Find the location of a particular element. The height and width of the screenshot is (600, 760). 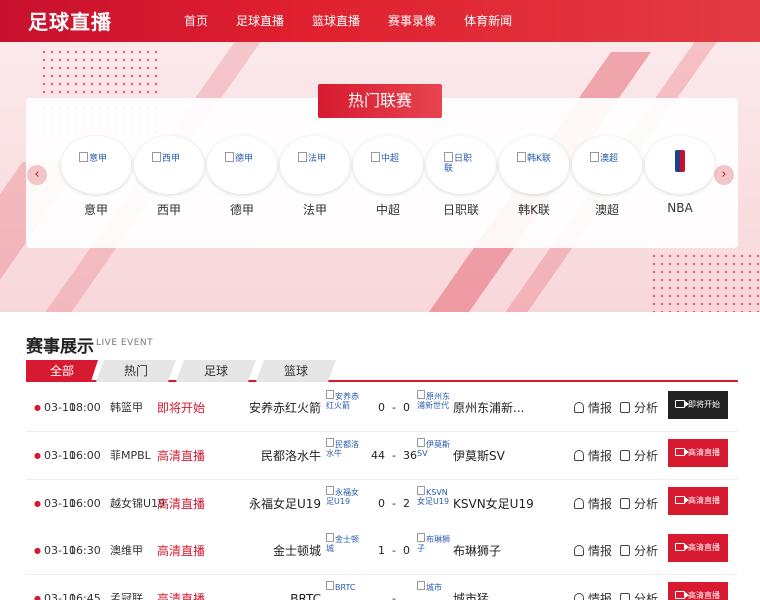

away-team-logo: 布琳狮子 is located at coordinates (433, 544).